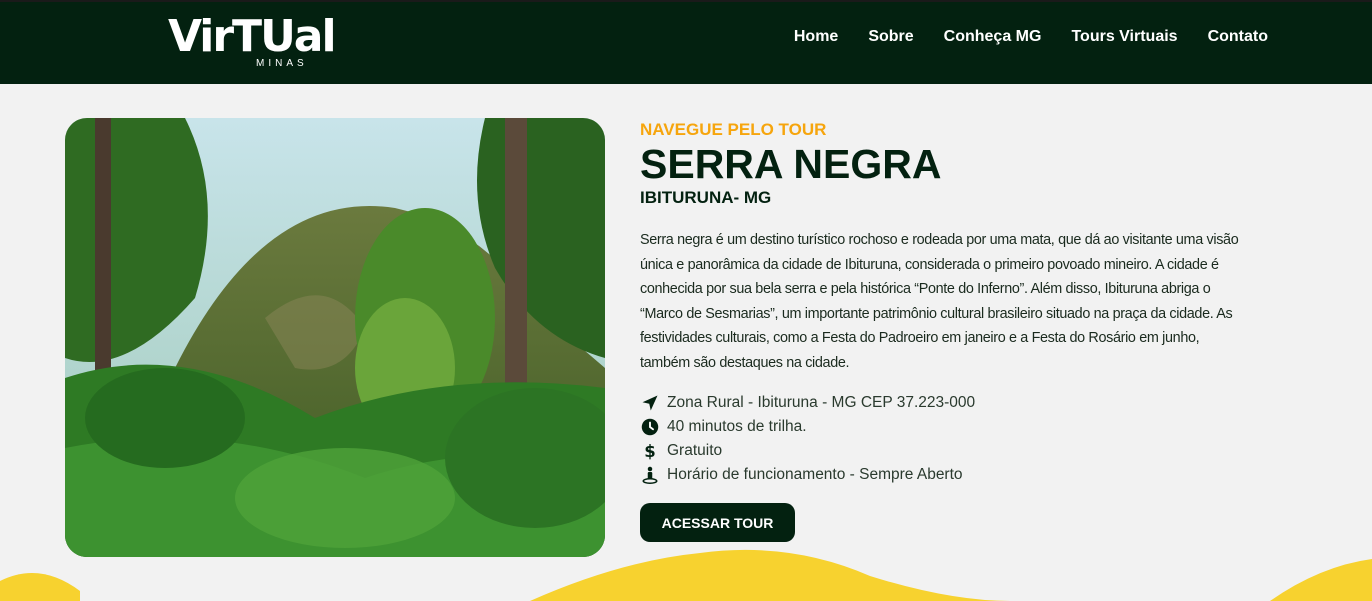  Describe the element at coordinates (815, 474) in the screenshot. I see `info-text-hours: Horário de funcionamento - Sempre Aberto` at that location.